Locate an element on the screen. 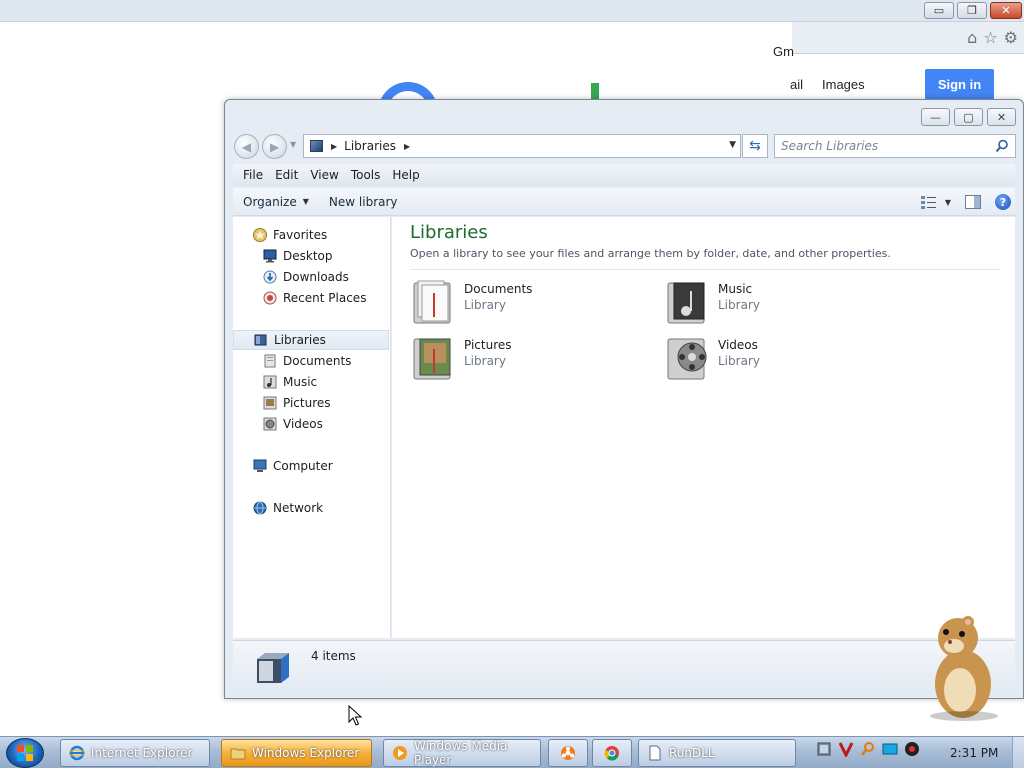  address-history-dropdown: ▼ is located at coordinates (732, 145).